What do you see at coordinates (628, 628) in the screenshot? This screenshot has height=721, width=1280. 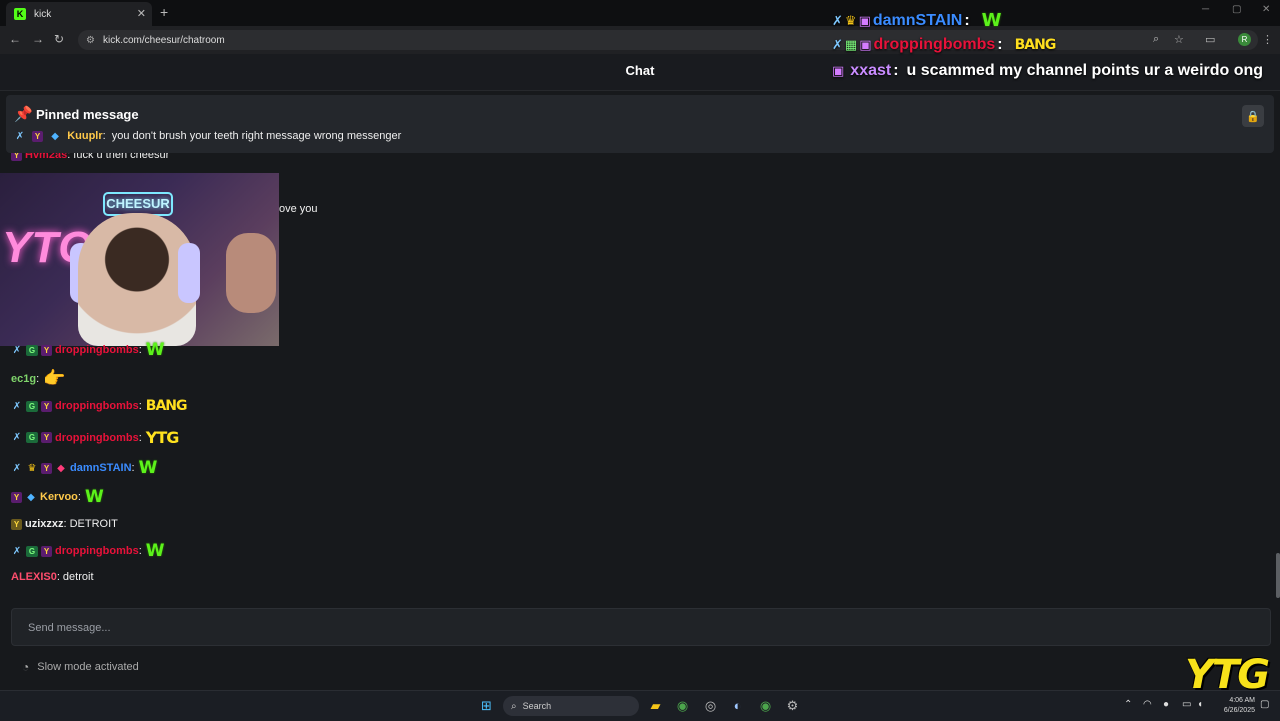 I see `send-message-input` at bounding box center [628, 628].